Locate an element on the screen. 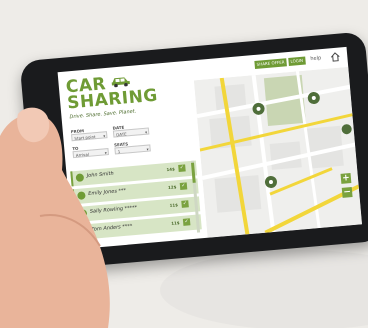 The height and width of the screenshot is (328, 368). ride-price: 12$ is located at coordinates (172, 187).